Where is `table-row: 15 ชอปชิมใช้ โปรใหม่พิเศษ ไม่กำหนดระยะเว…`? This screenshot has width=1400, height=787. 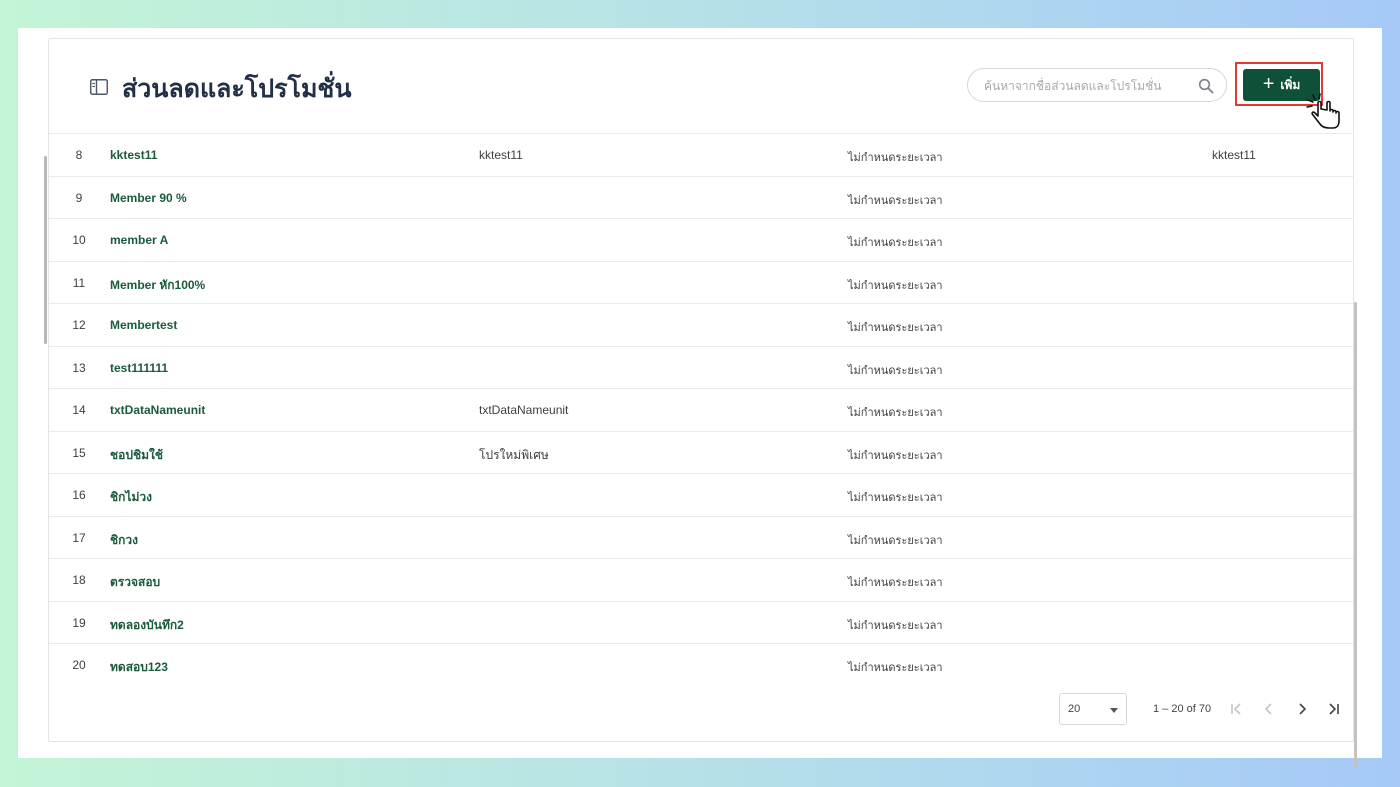 table-row: 15 ชอปชิมใช้ โปรใหม่พิเศษ ไม่กำหนดระยะเว… is located at coordinates (701, 453).